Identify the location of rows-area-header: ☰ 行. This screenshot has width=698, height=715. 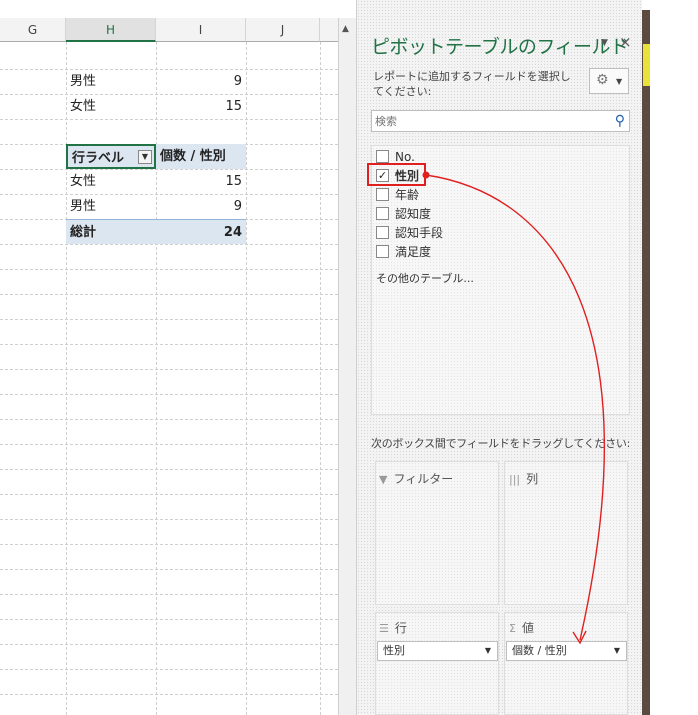
(393, 627).